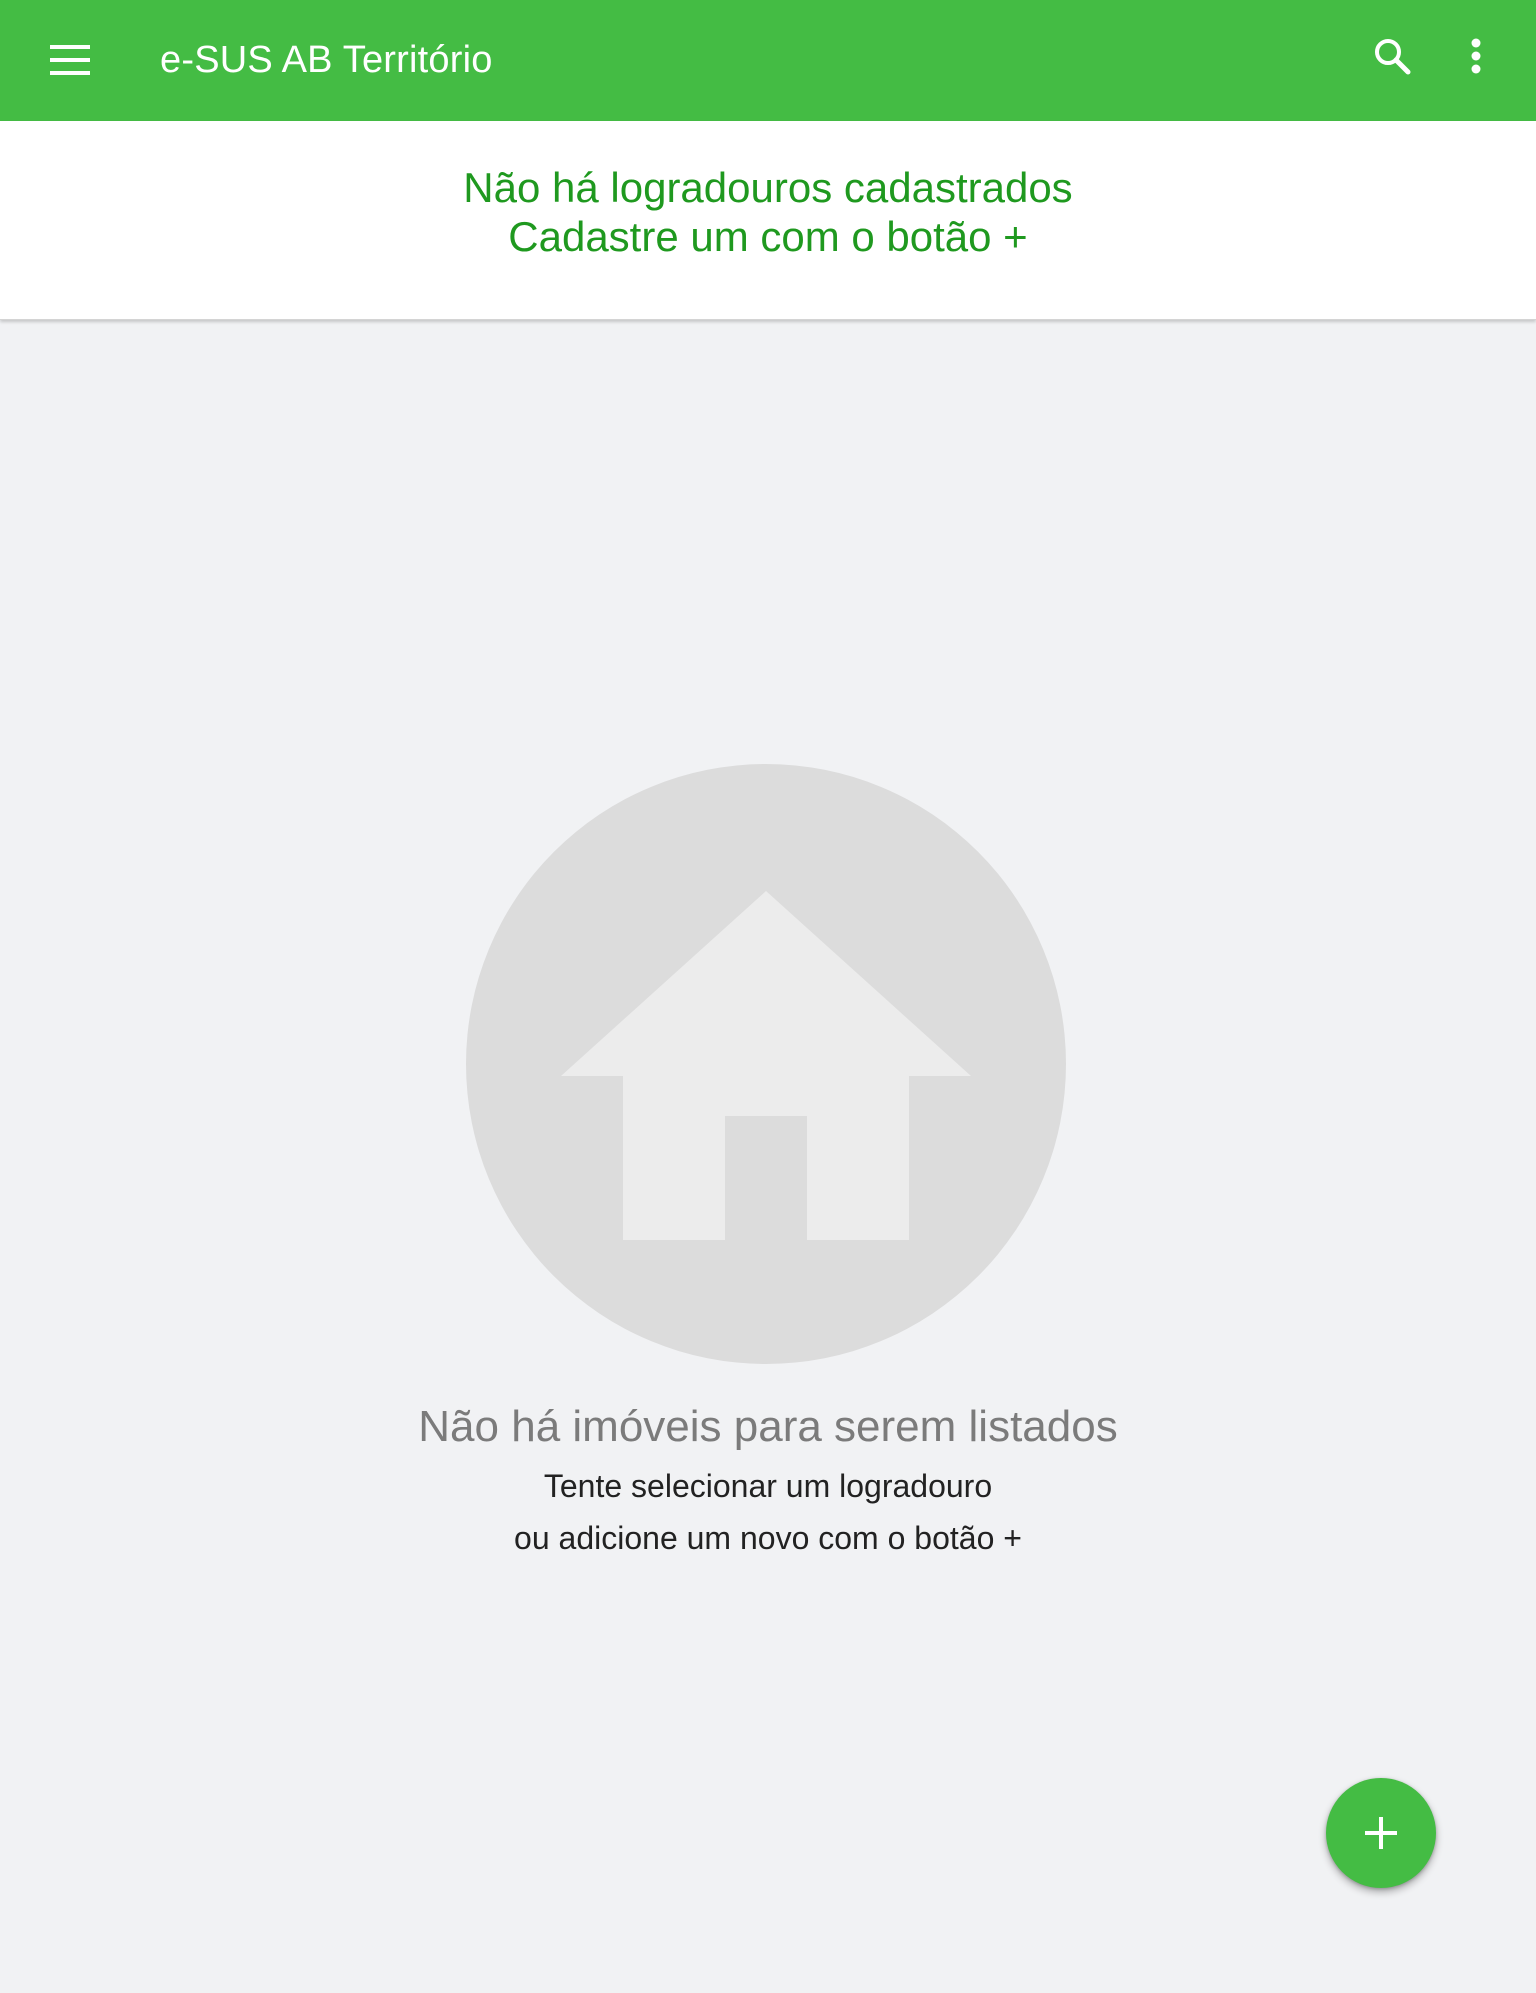 This screenshot has height=1993, width=1536. Describe the element at coordinates (768, 60) in the screenshot. I see `app-bar: e-SUS AB Território` at that location.